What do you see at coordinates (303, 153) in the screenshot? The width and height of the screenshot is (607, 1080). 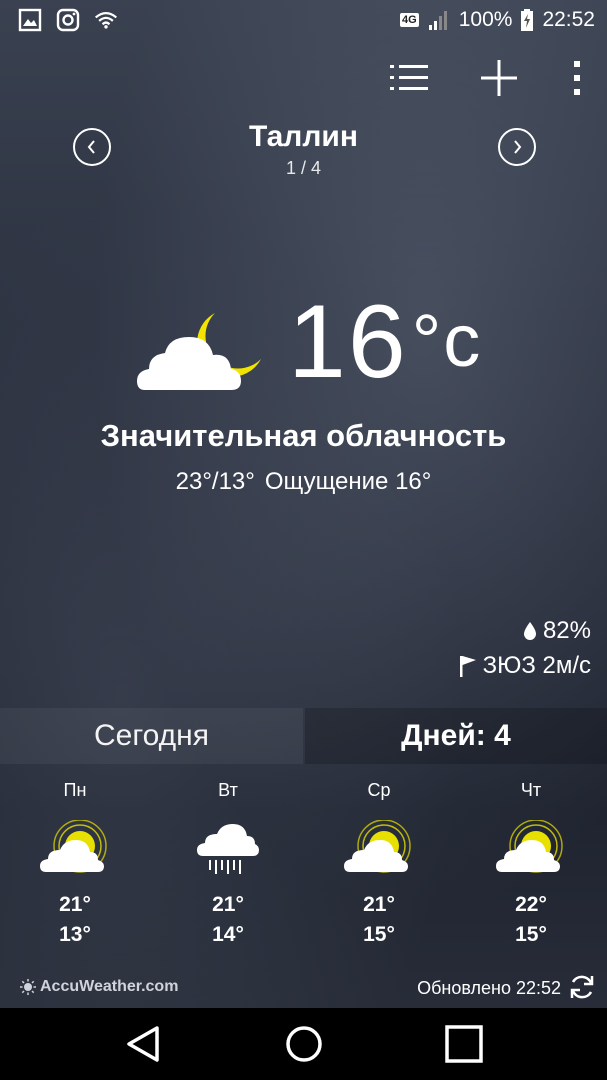 I see `city-selector: Таллин 1 / 4` at bounding box center [303, 153].